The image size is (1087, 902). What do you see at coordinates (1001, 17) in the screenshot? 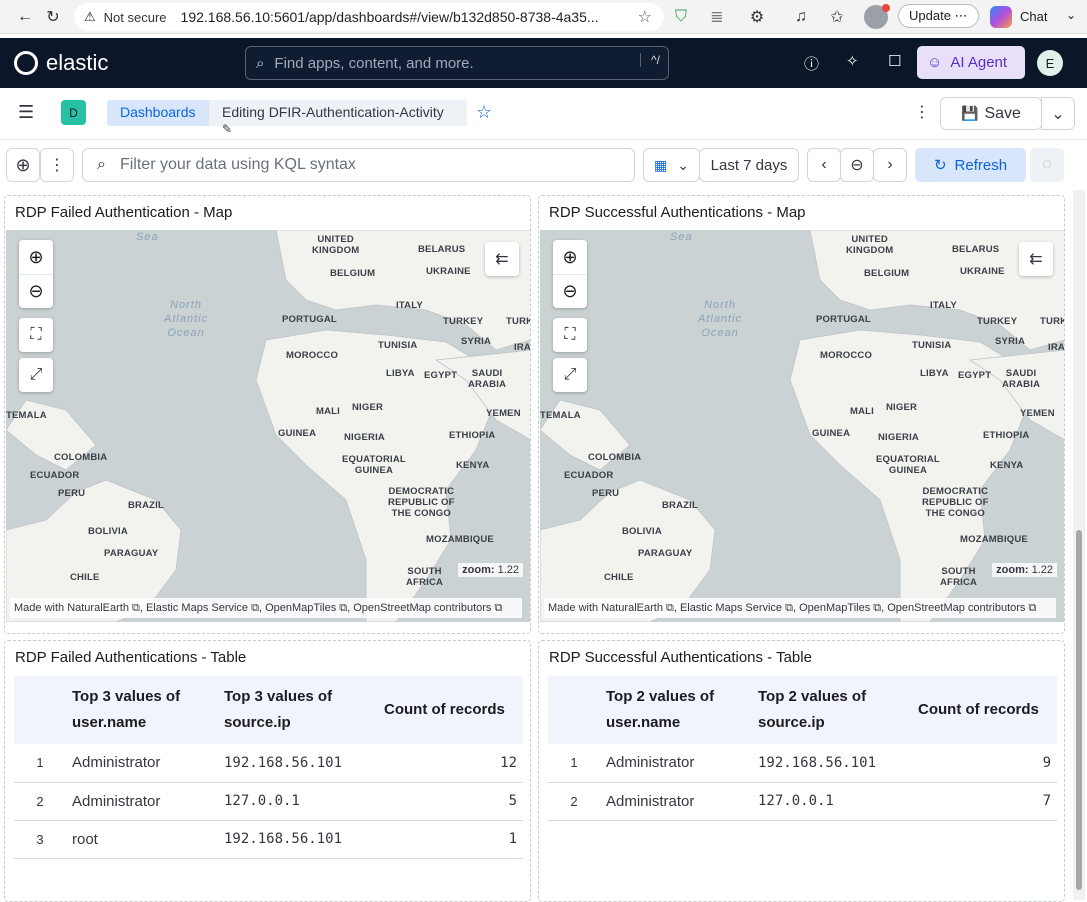
I see `copilot-icon` at bounding box center [1001, 17].